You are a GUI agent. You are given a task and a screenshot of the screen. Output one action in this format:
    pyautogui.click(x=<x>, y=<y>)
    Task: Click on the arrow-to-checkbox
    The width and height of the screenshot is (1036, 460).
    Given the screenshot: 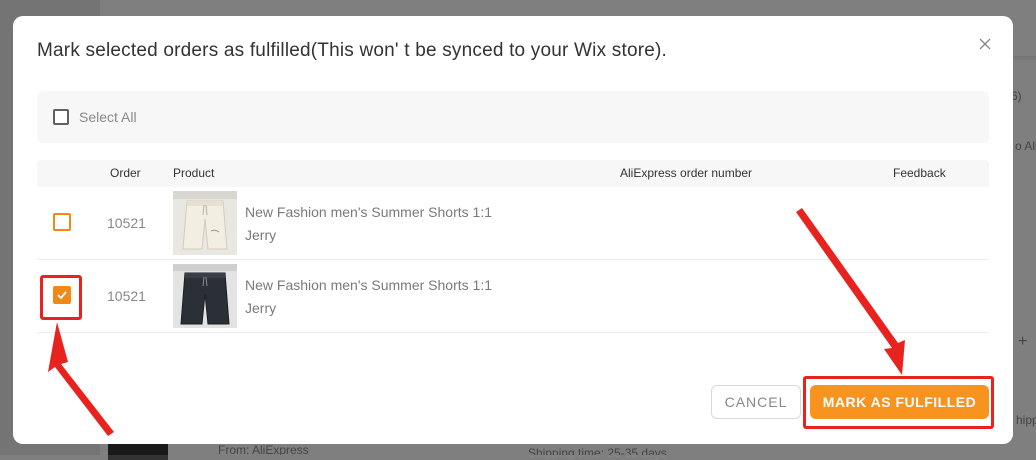 What is the action you would take?
    pyautogui.click(x=81, y=379)
    